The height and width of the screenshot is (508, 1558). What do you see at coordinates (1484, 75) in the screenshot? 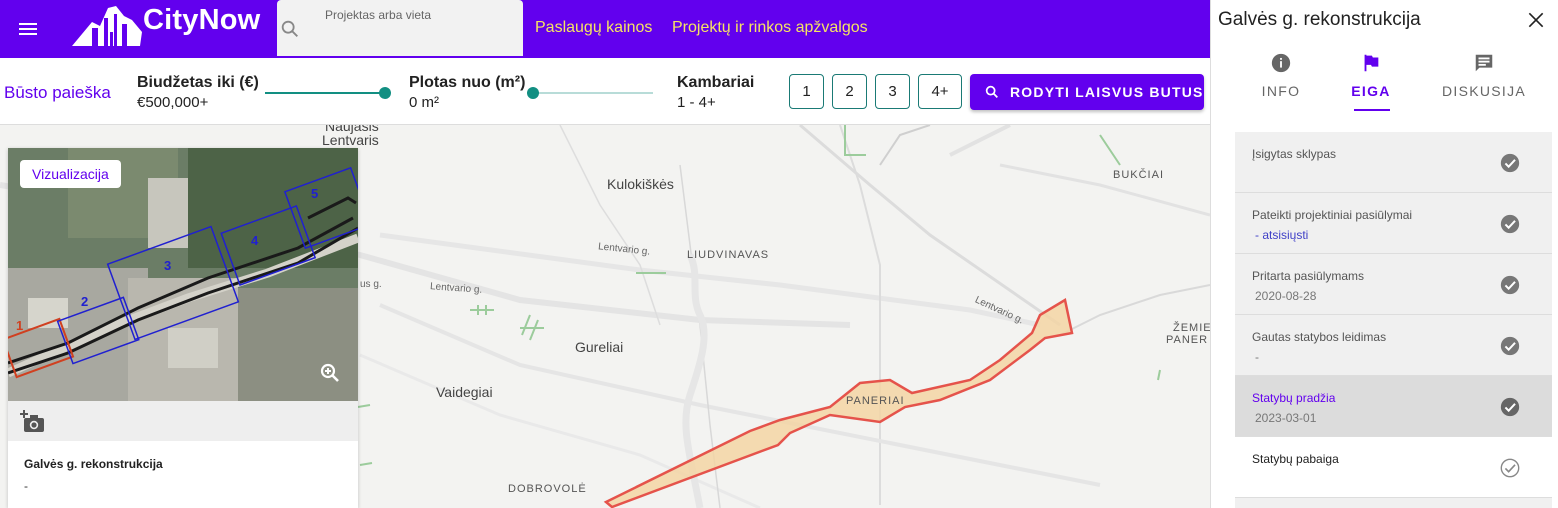
I see `tab-diskusija: DISKUSIJA` at bounding box center [1484, 75].